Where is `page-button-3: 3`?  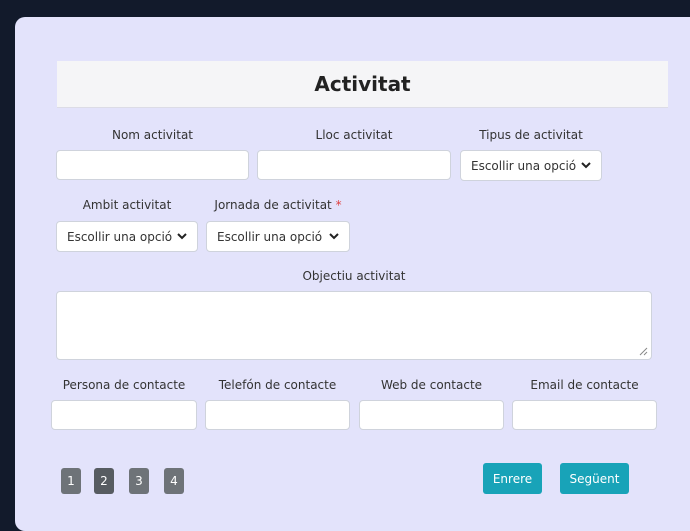
page-button-3: 3 is located at coordinates (139, 481).